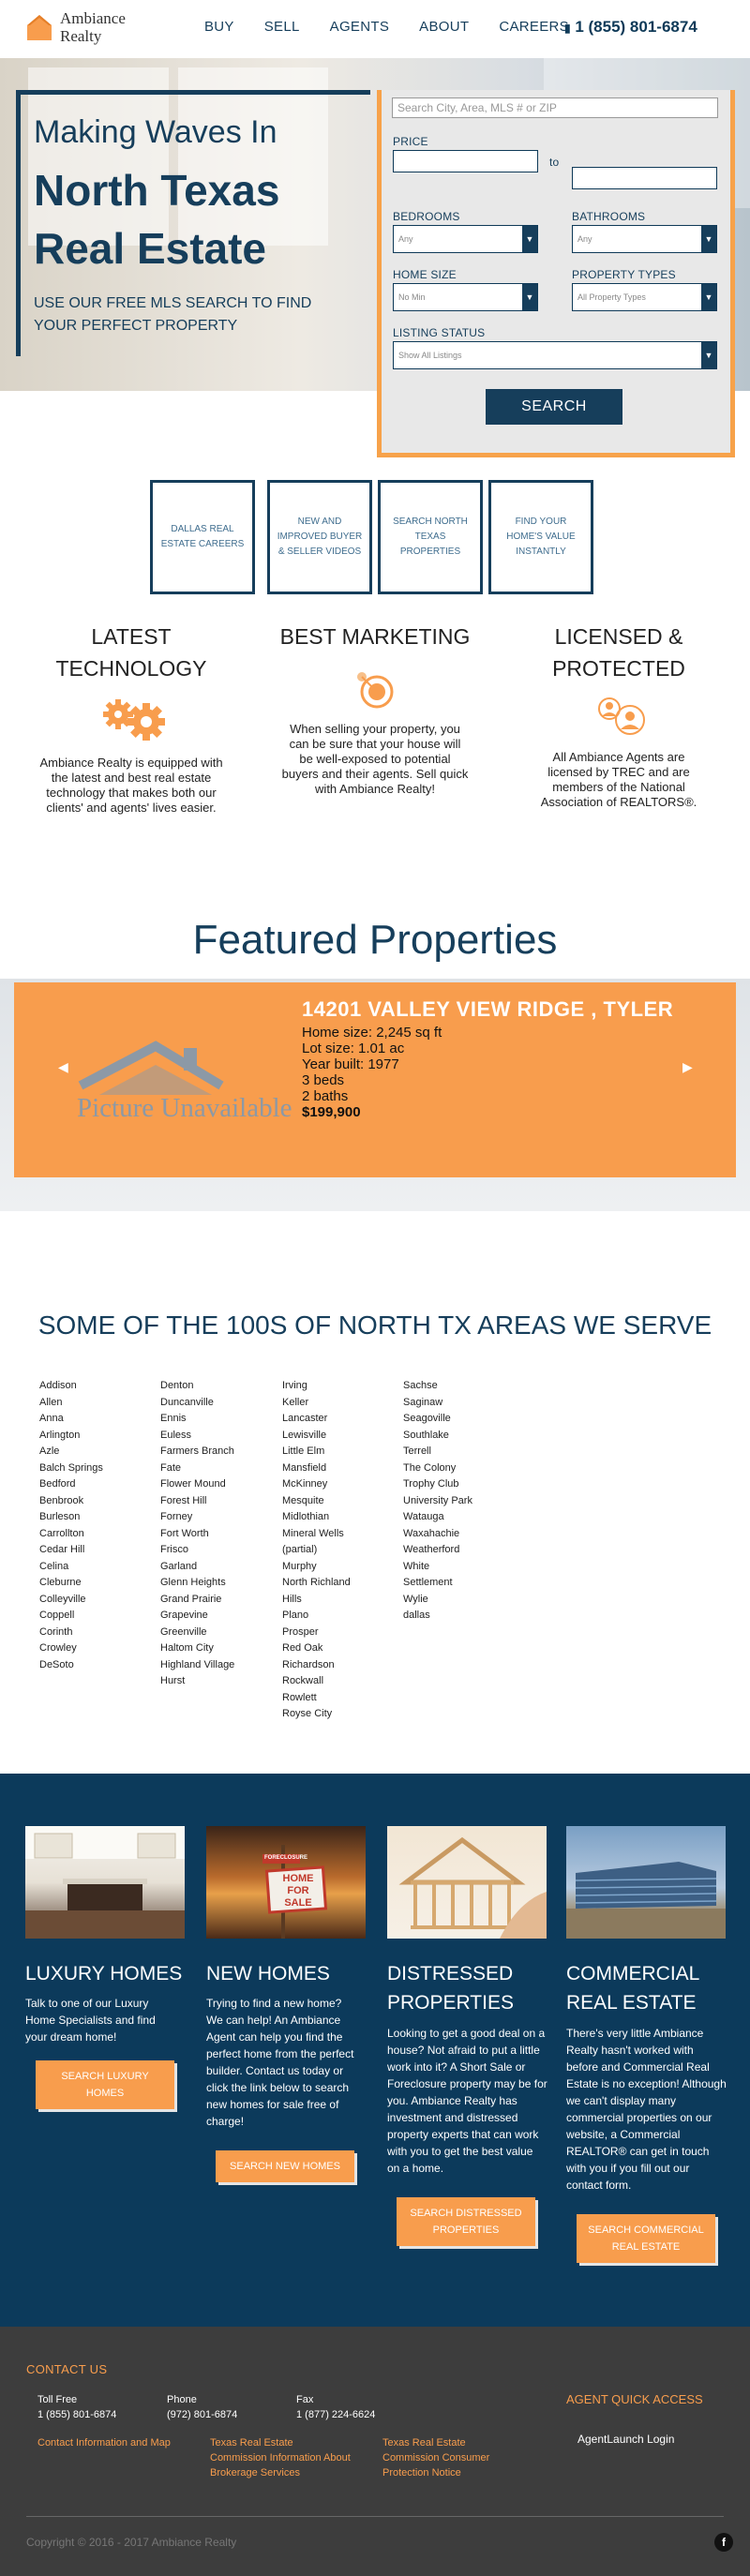  What do you see at coordinates (340, 1666) in the screenshot?
I see `area-item: Richardson` at bounding box center [340, 1666].